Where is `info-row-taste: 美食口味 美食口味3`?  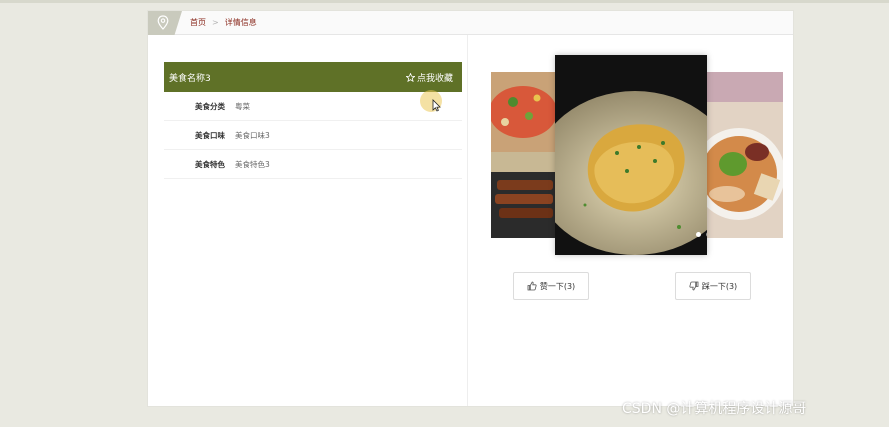 info-row-taste: 美食口味 美食口味3 is located at coordinates (313, 135).